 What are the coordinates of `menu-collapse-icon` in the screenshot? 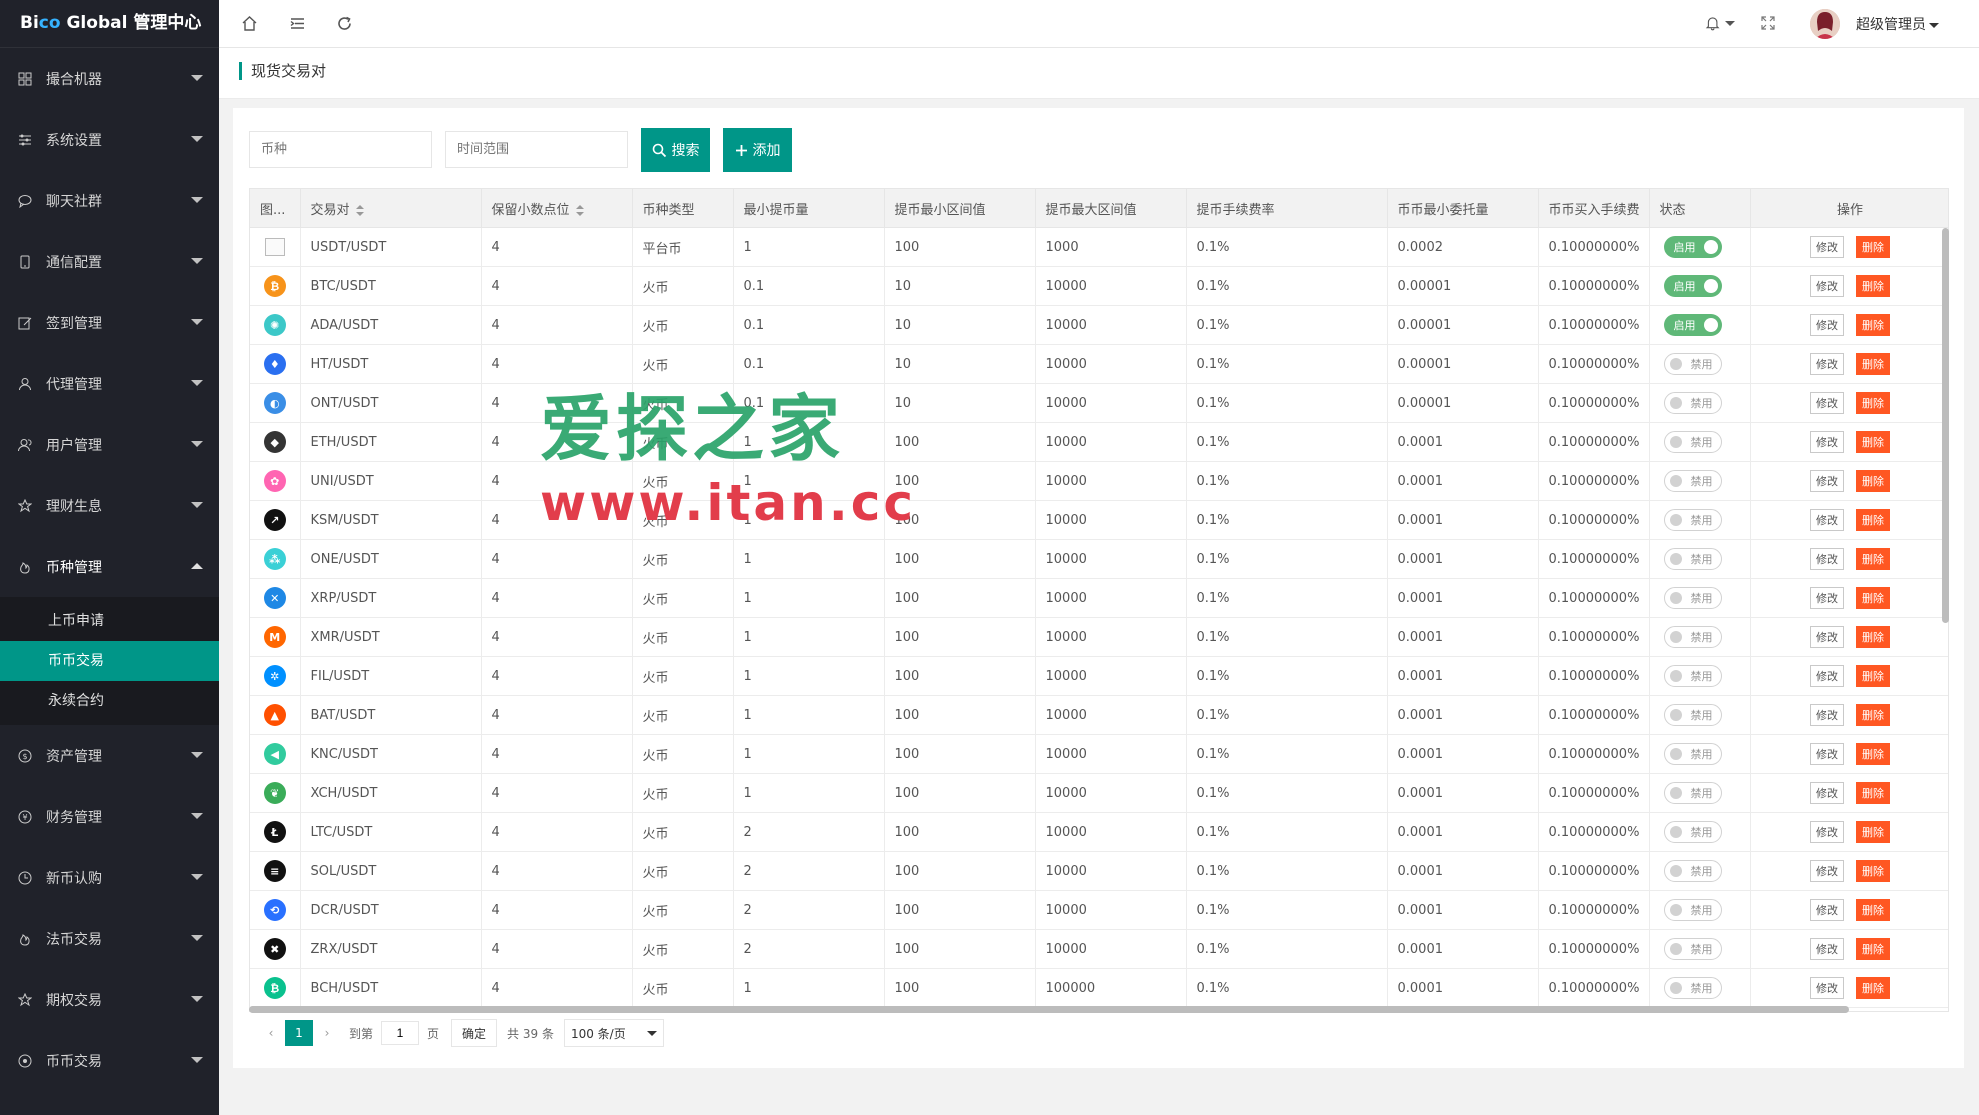 It's located at (297, 23).